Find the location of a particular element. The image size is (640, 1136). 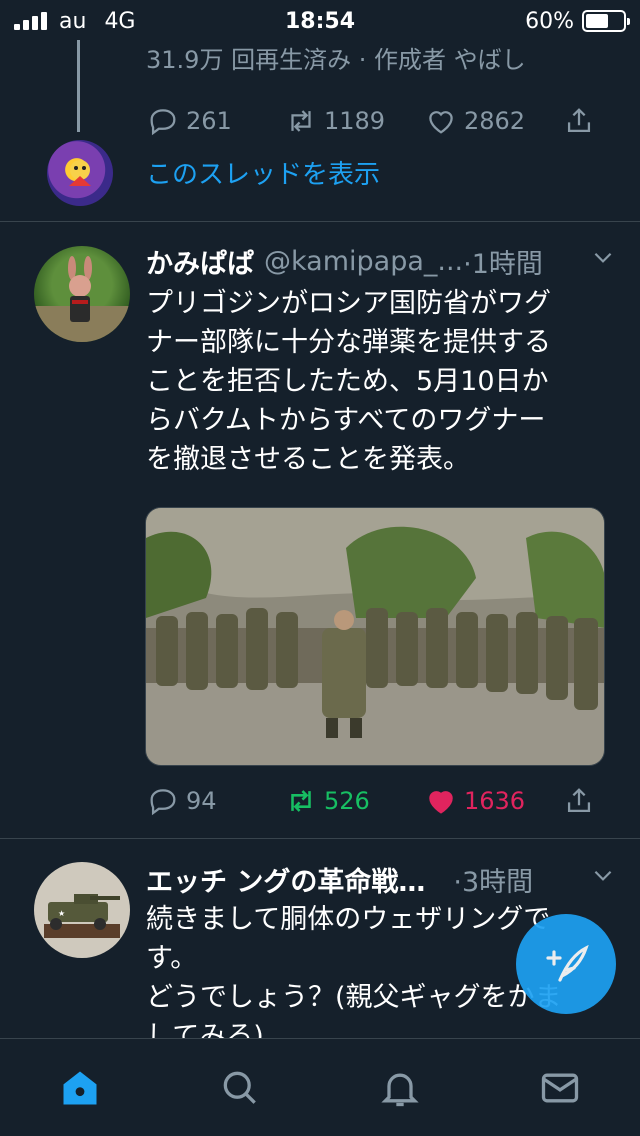

thread-connector is located at coordinates (78, 86).